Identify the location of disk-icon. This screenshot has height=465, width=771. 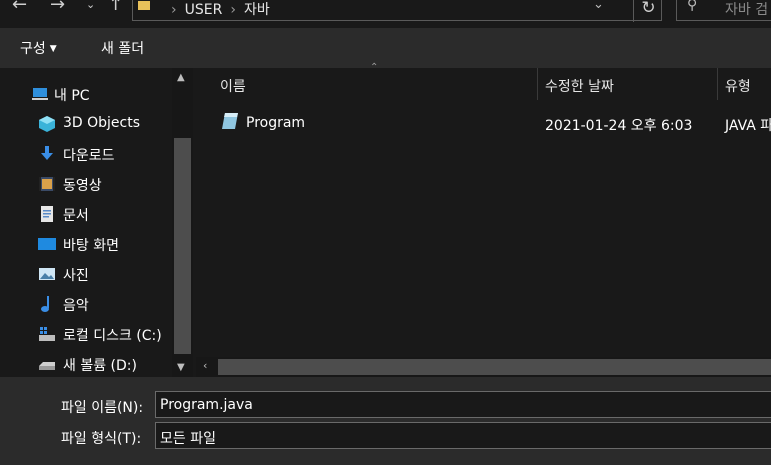
(47, 334).